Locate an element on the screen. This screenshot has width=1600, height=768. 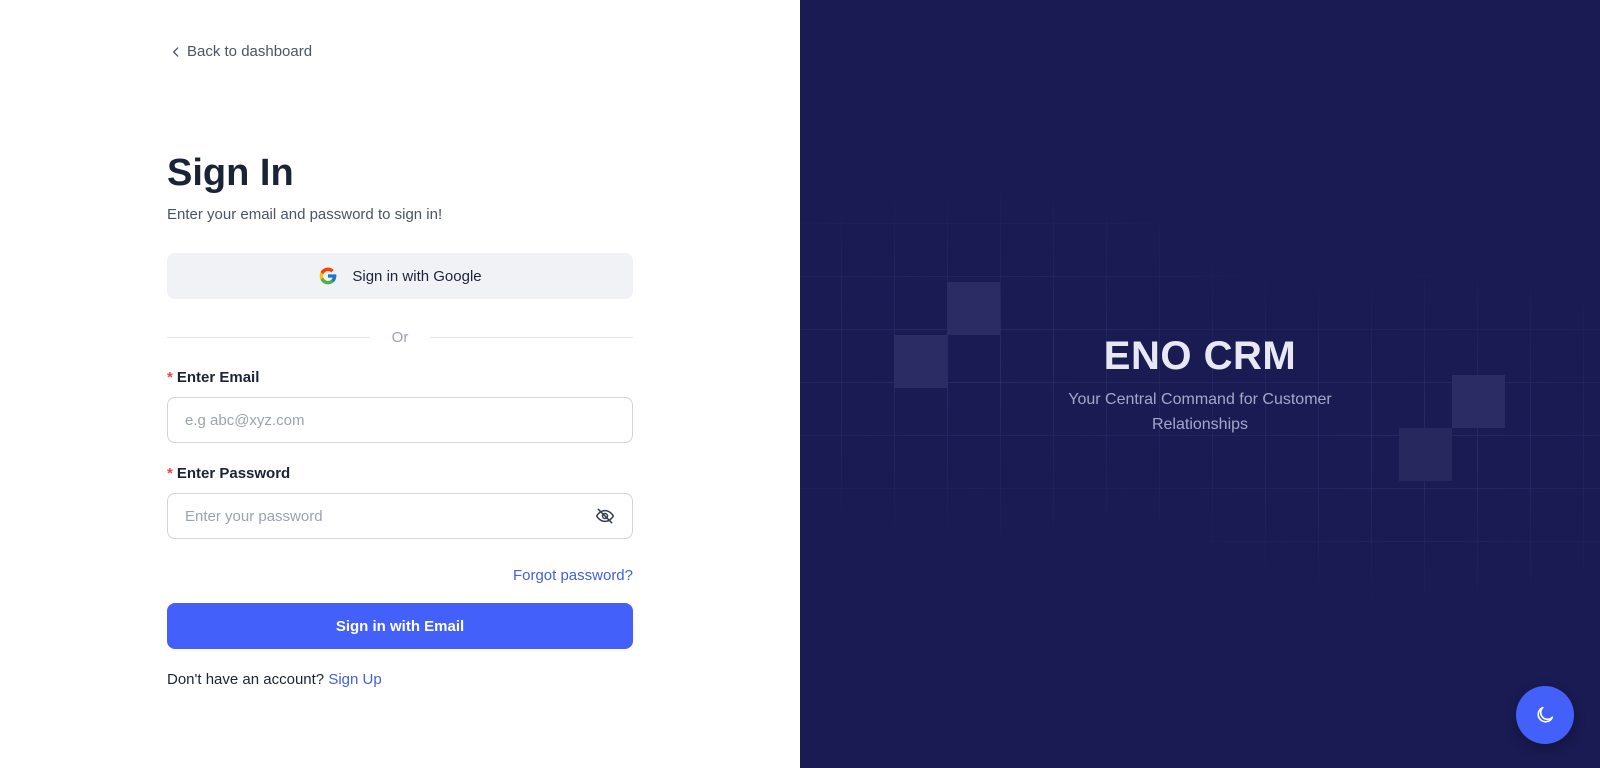
back-link-label: Back to dashboard is located at coordinates (250, 51).